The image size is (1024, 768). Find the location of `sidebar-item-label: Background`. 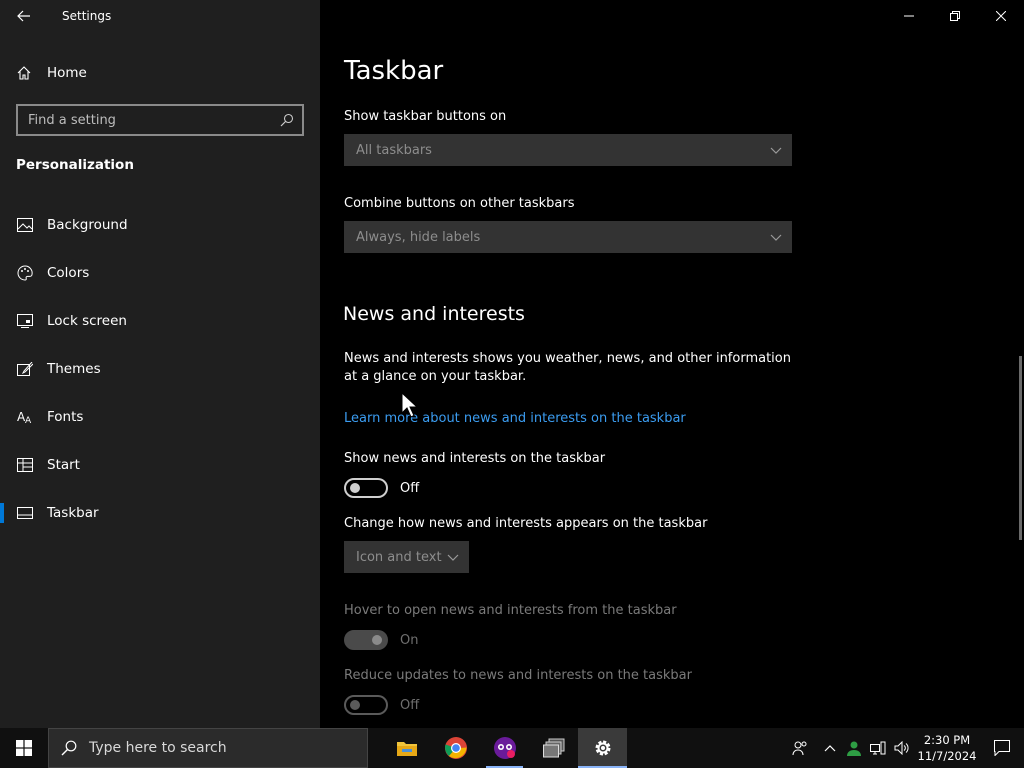

sidebar-item-label: Background is located at coordinates (87, 225).